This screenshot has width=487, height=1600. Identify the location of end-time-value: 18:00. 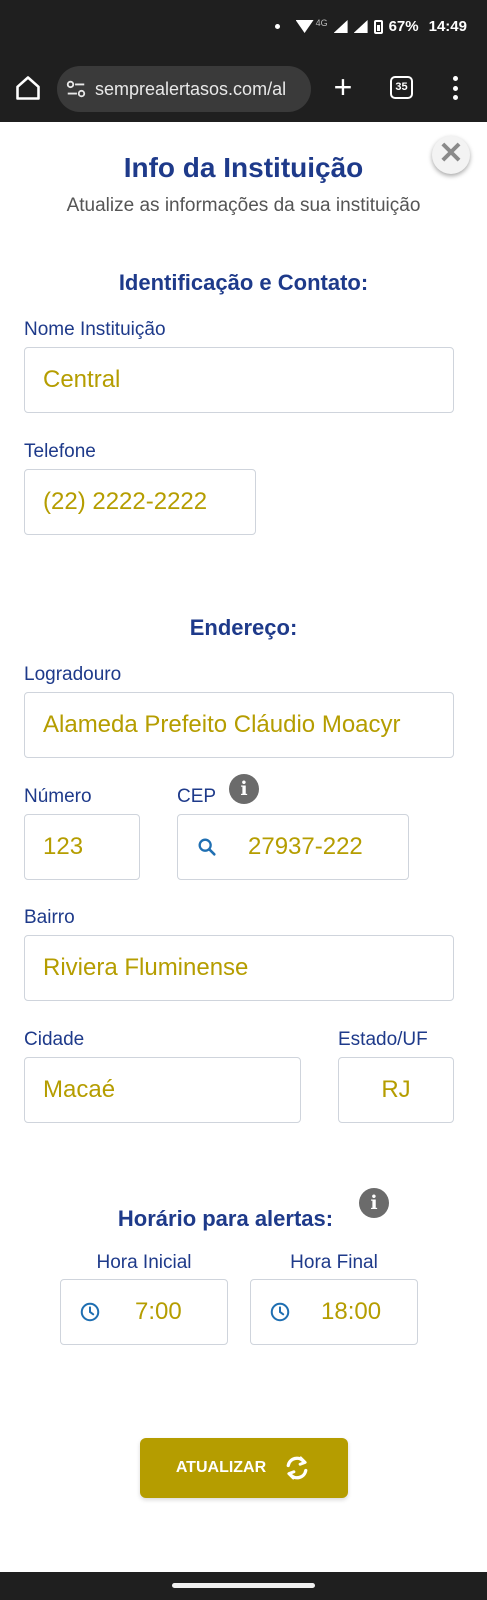
(351, 1311).